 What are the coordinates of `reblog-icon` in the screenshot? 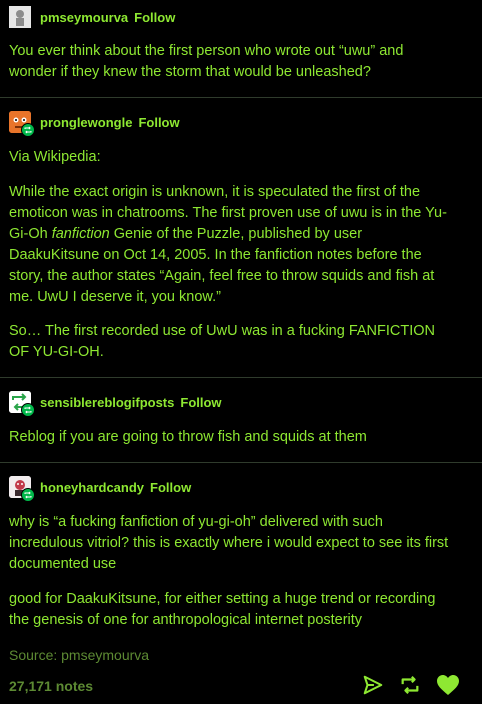 It's located at (410, 685).